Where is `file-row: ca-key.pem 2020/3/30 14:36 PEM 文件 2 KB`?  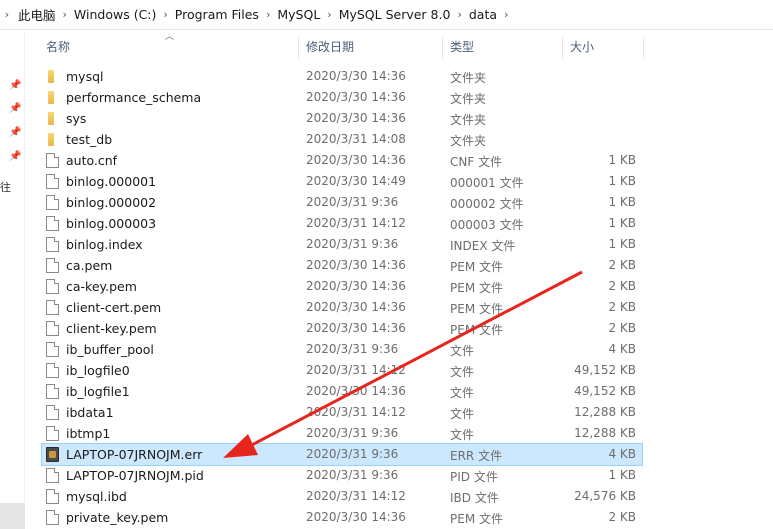
file-row: ca-key.pem 2020/3/30 14:36 PEM 文件 2 KB is located at coordinates (342, 286).